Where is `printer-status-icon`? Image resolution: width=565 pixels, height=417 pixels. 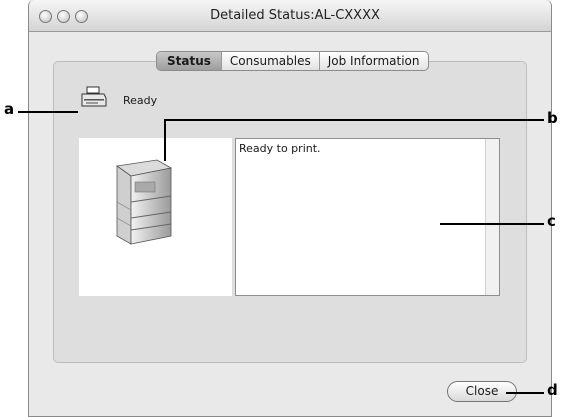 printer-status-icon is located at coordinates (94, 96).